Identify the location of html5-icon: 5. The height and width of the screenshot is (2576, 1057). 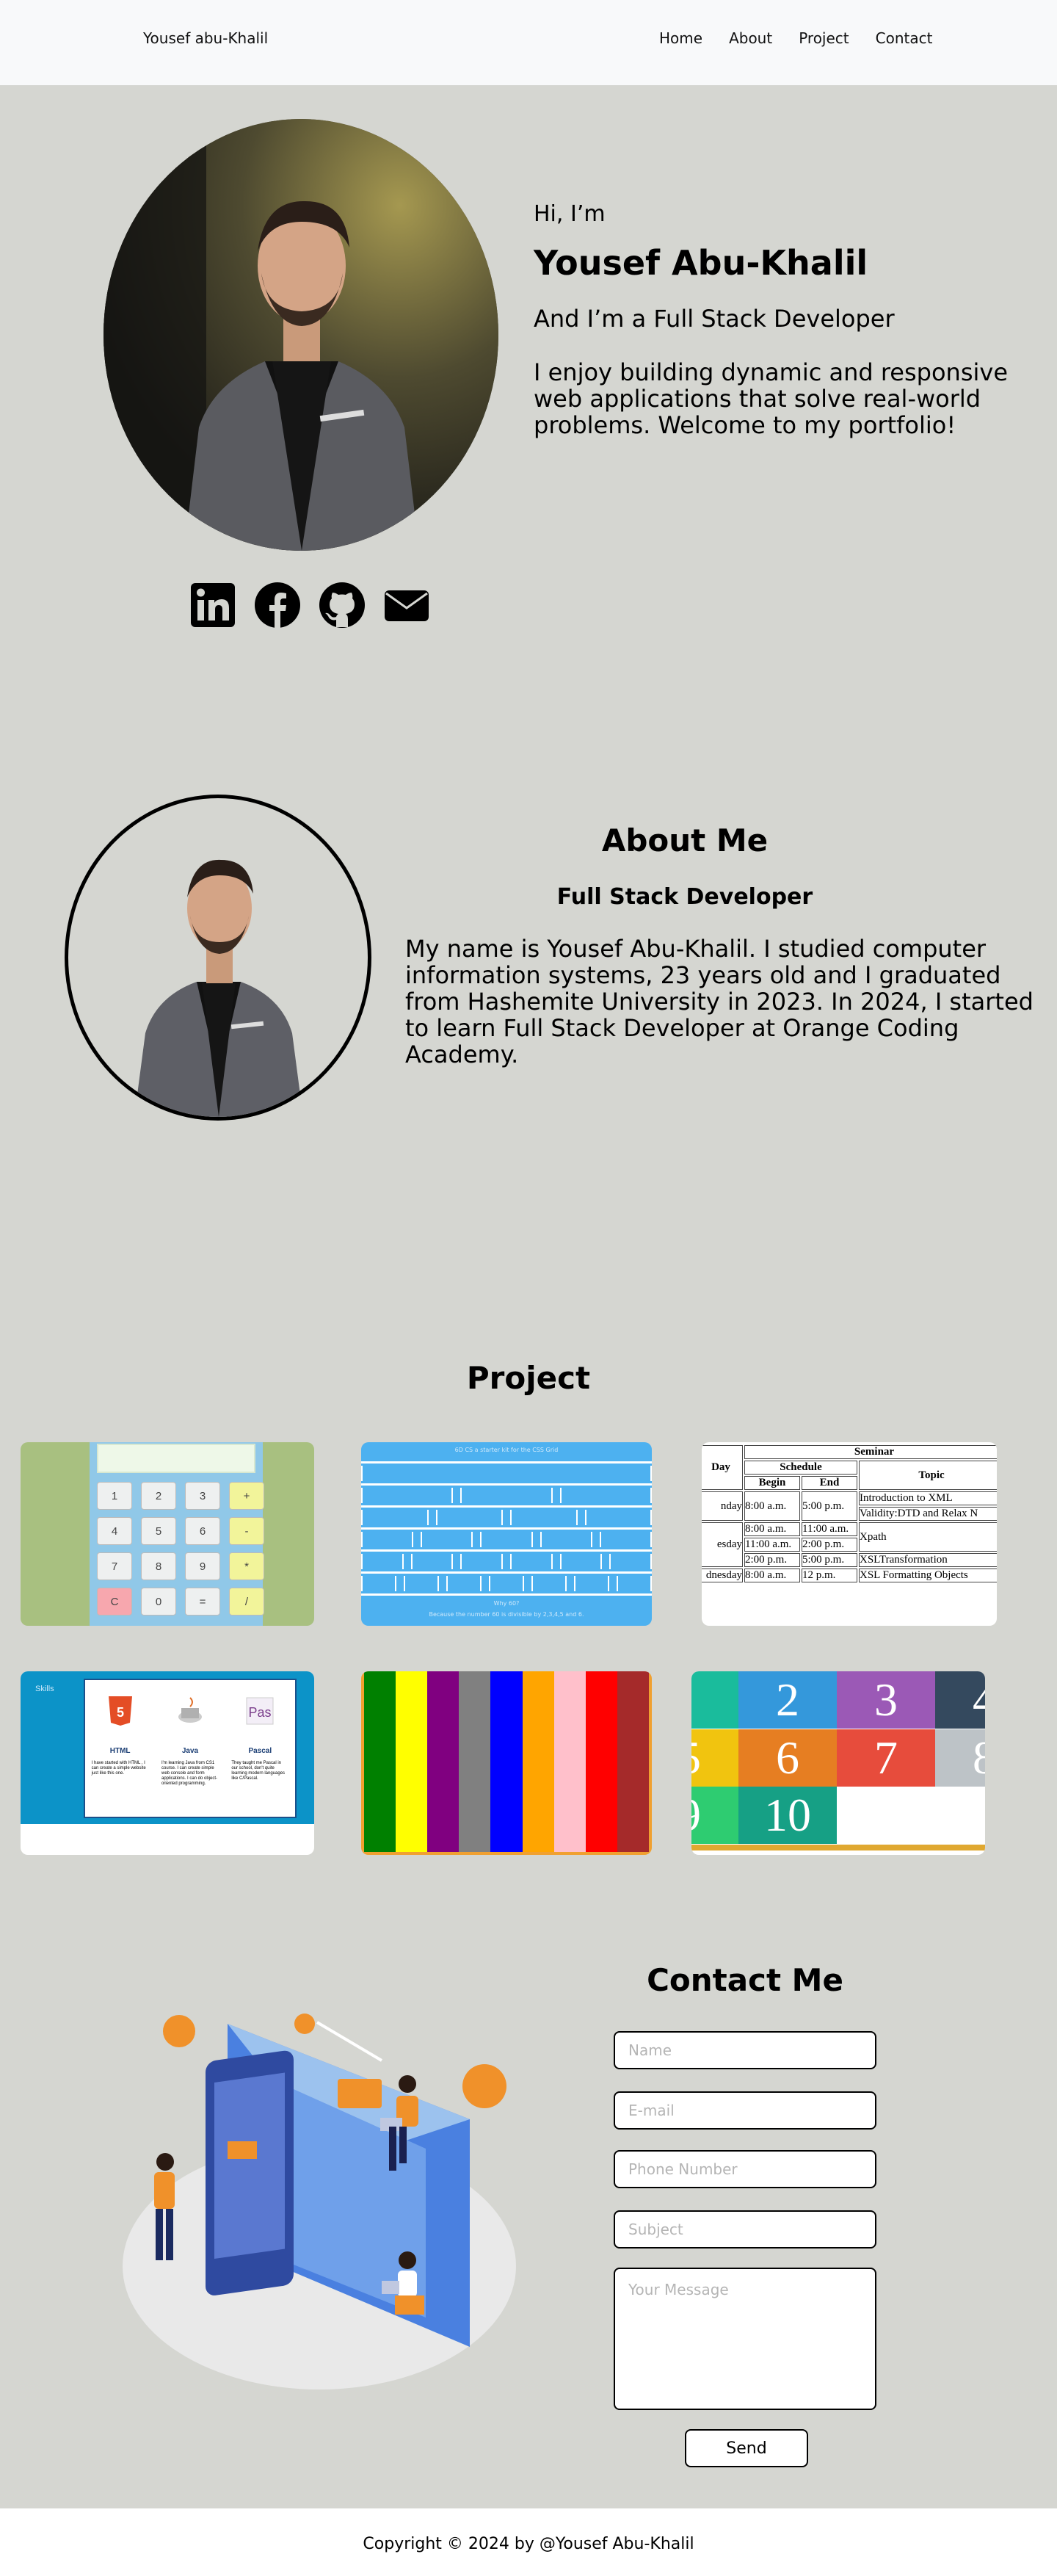
(120, 1711).